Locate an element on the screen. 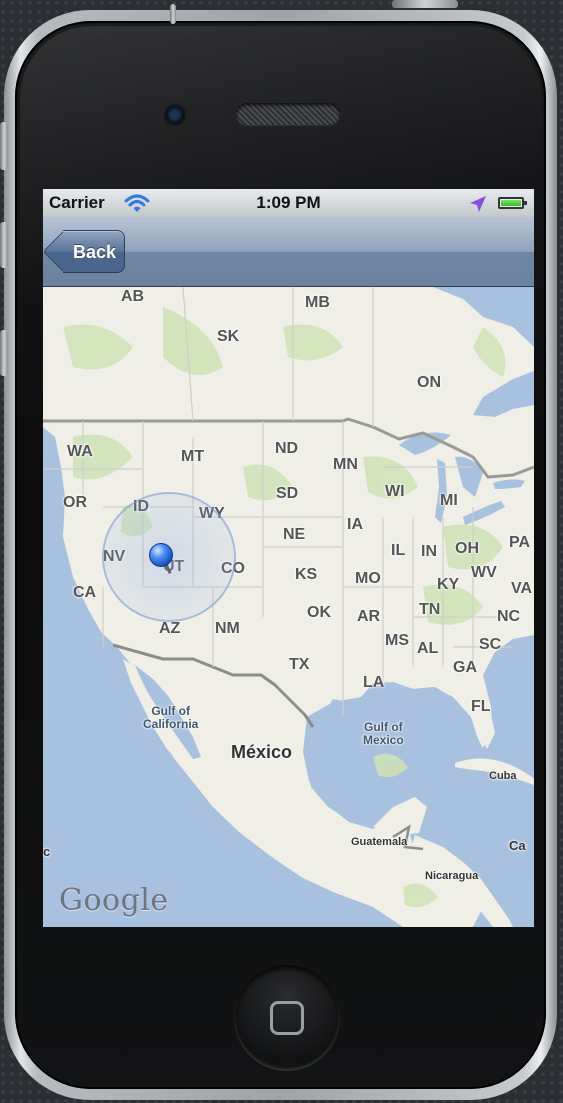  map-label-cuba: Cuba is located at coordinates (503, 776).